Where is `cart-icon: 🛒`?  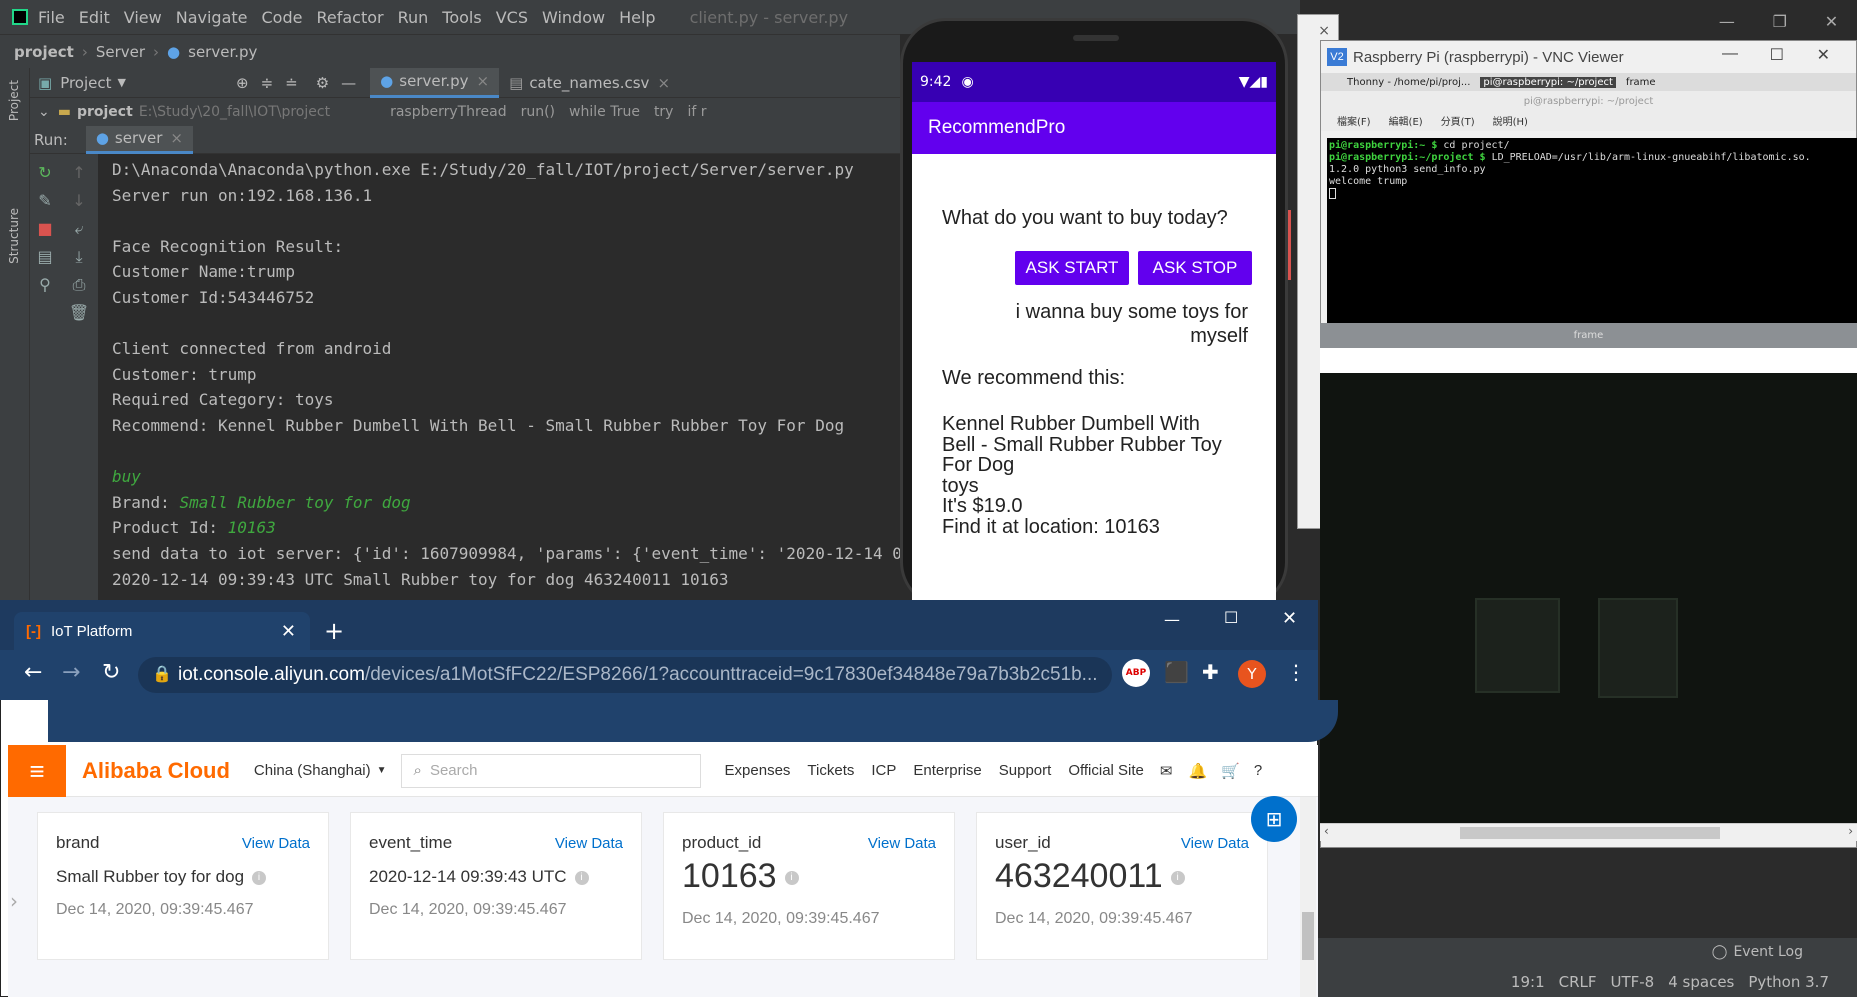 cart-icon: 🛒 is located at coordinates (1230, 771).